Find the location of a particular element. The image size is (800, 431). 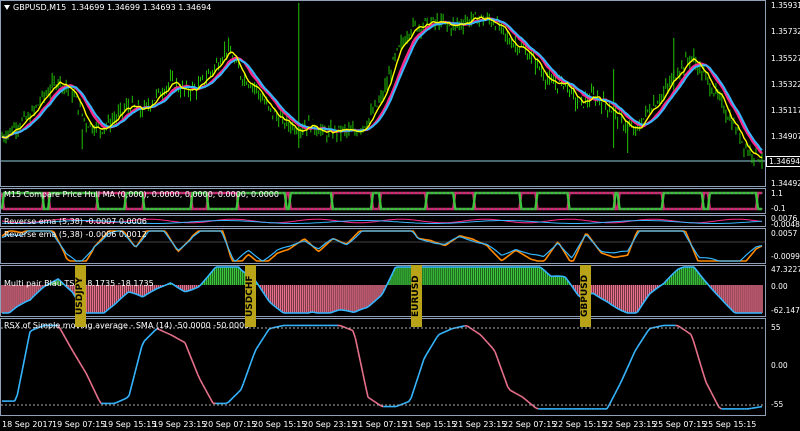

price-axis-label: 1.35732 is located at coordinates (785, 31).